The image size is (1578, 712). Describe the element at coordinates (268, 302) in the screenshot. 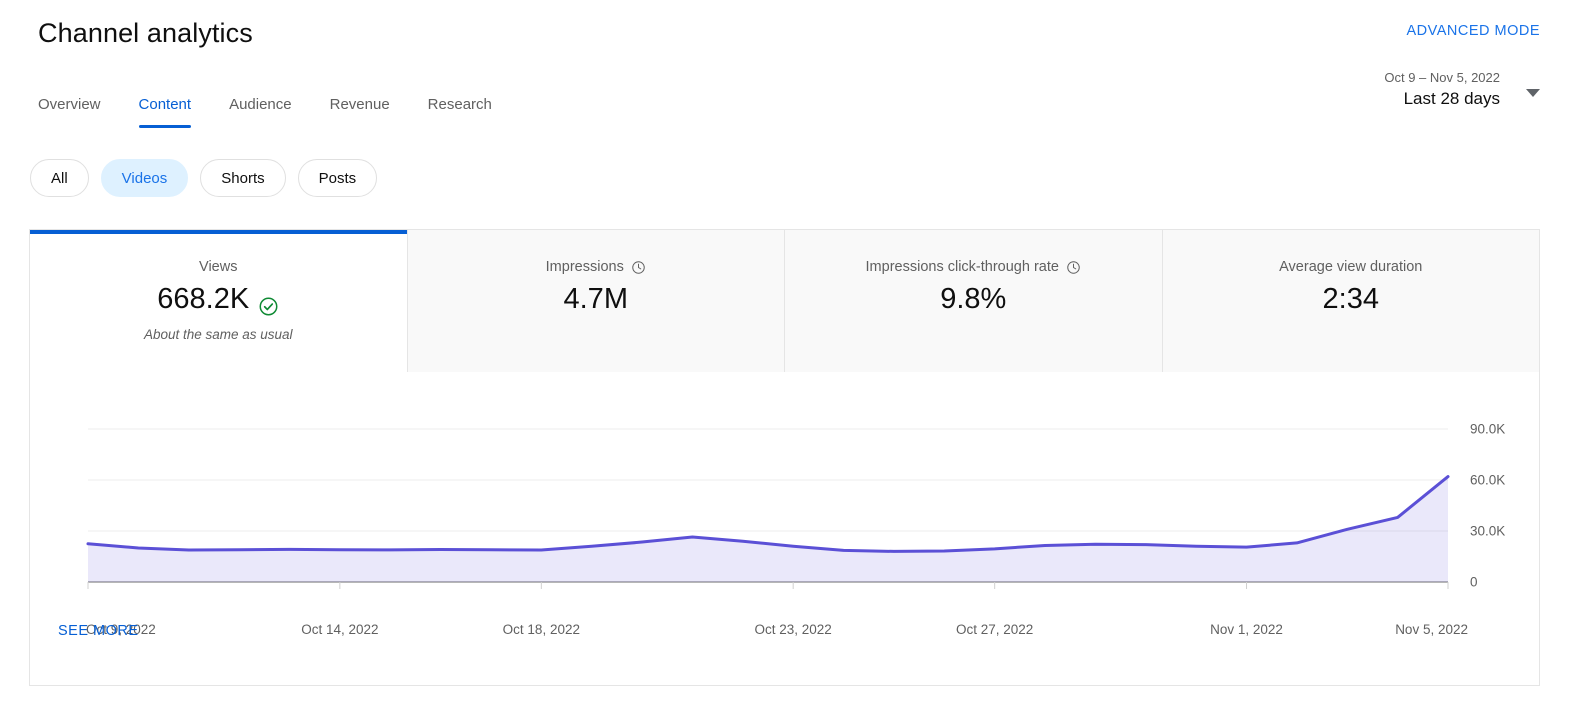

I see `check-circle-icon` at that location.